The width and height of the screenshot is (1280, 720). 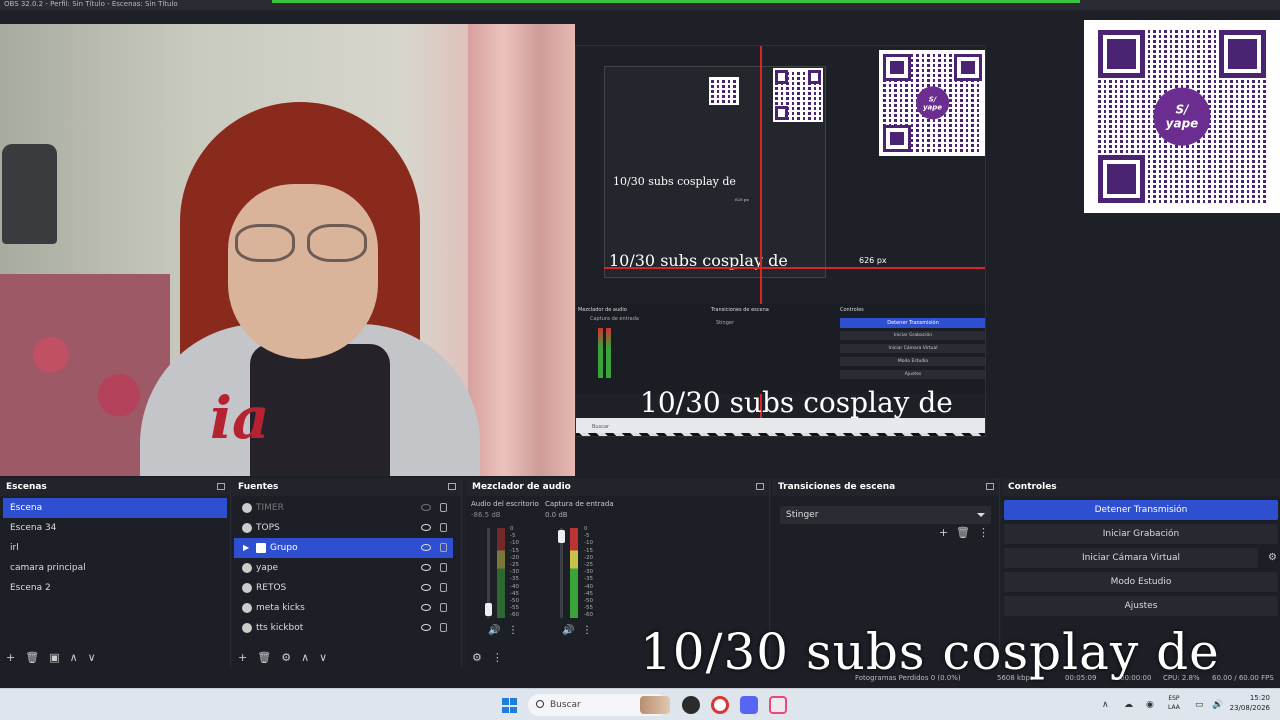 I want to click on scale-tick: -35, so click(x=514, y=579).